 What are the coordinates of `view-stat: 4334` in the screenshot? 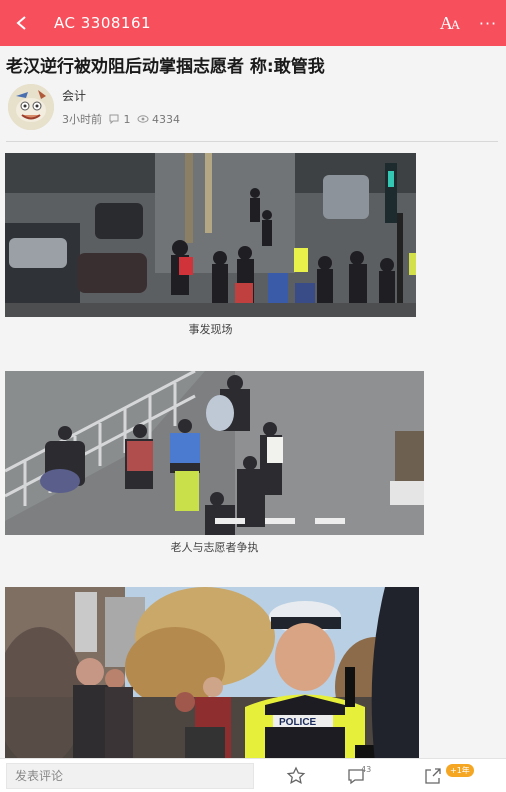 It's located at (158, 119).